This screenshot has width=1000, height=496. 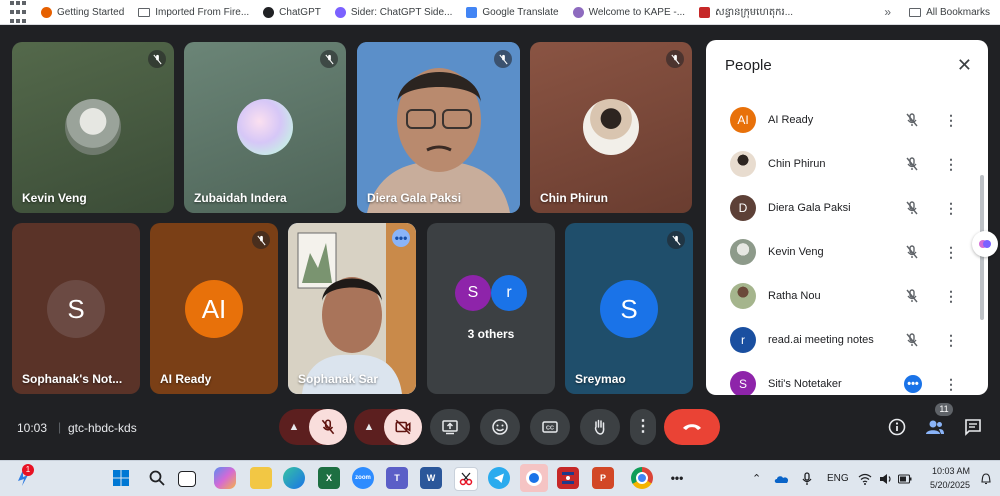 I want to click on chat-button, so click(x=973, y=427).